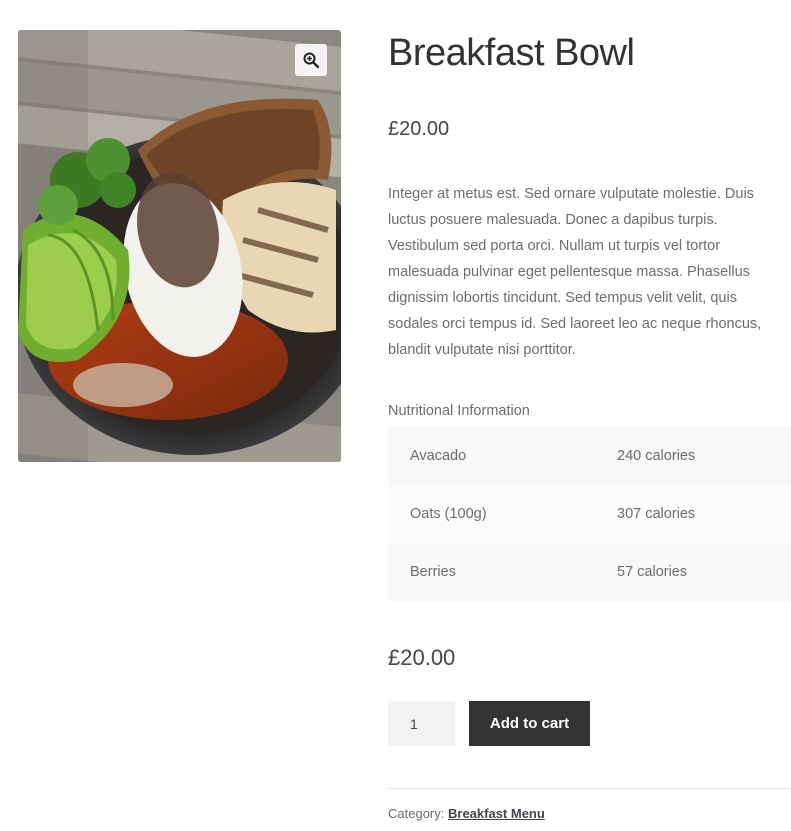  Describe the element at coordinates (438, 456) in the screenshot. I see `nutrition-item: Avacado` at that location.